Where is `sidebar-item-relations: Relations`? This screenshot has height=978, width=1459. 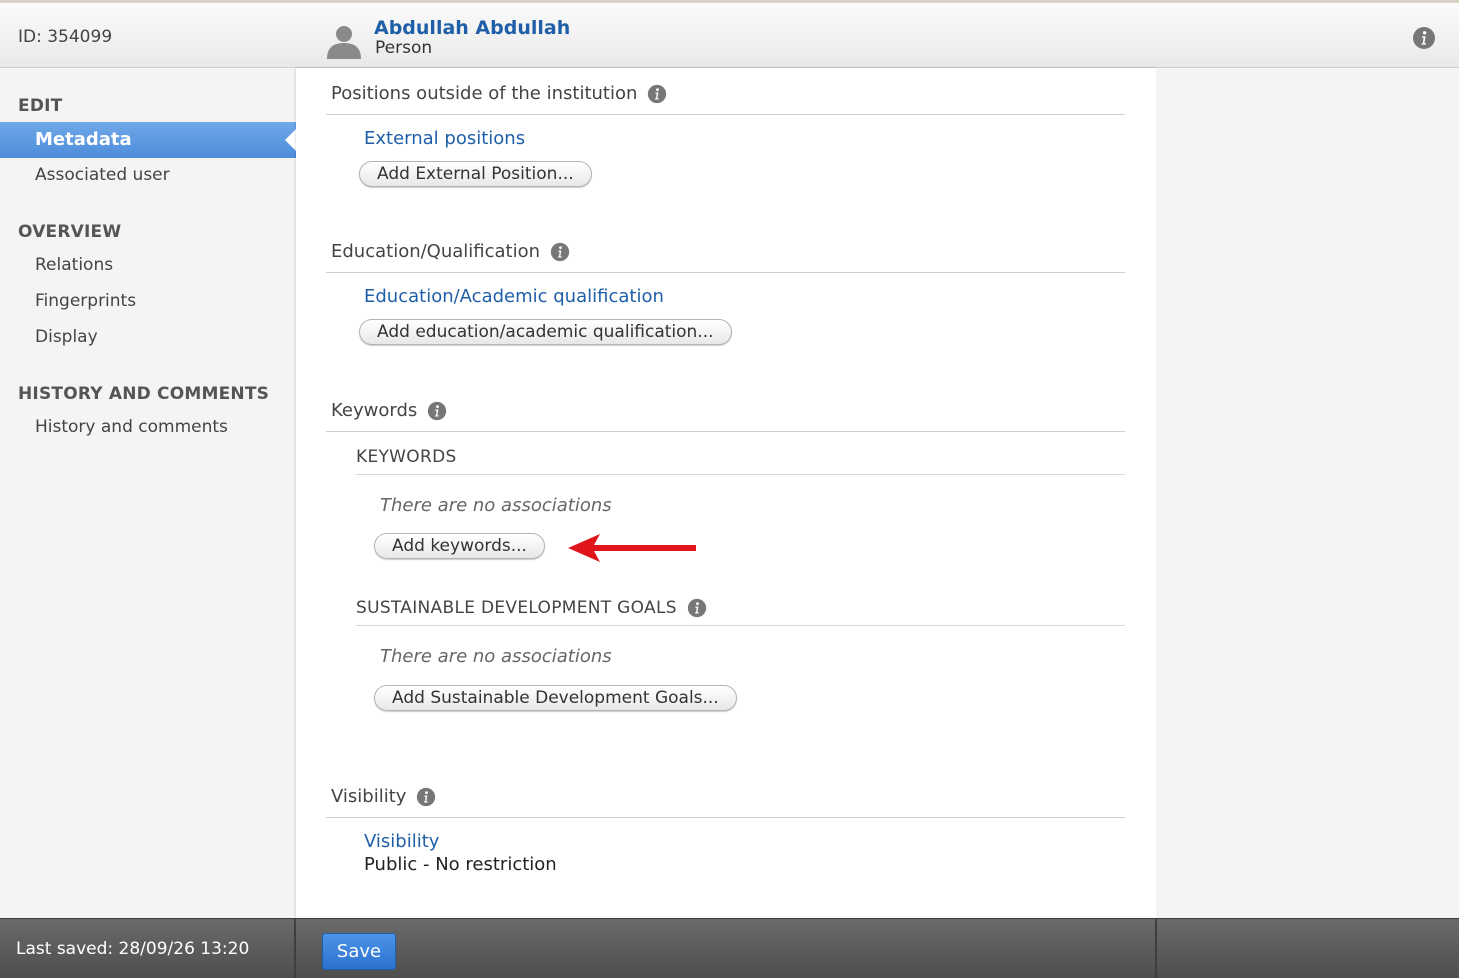
sidebar-item-relations: Relations is located at coordinates (74, 265).